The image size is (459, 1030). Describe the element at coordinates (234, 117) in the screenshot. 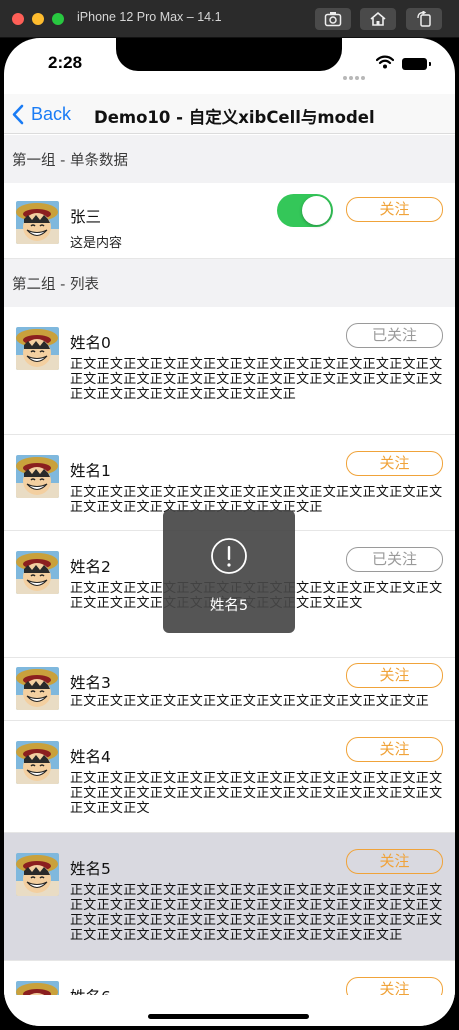

I see `page-title: Demo10 - 自定义xibCell与model` at that location.